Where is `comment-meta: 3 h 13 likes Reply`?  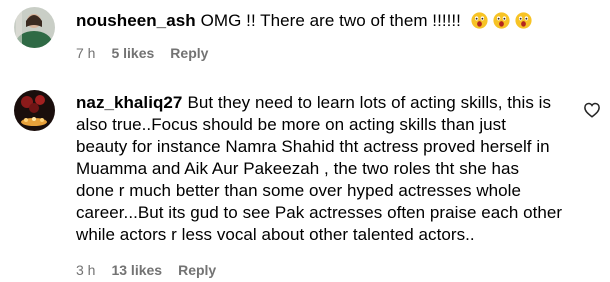
comment-meta: 3 h 13 likes Reply is located at coordinates (154, 270).